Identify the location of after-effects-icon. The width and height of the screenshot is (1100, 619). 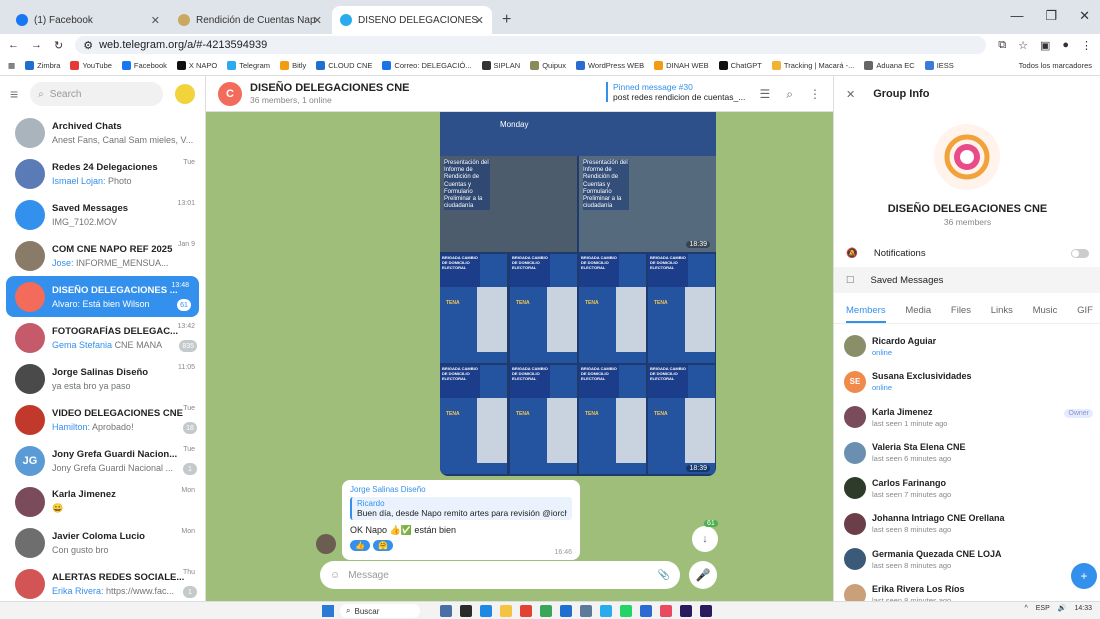
(686, 611).